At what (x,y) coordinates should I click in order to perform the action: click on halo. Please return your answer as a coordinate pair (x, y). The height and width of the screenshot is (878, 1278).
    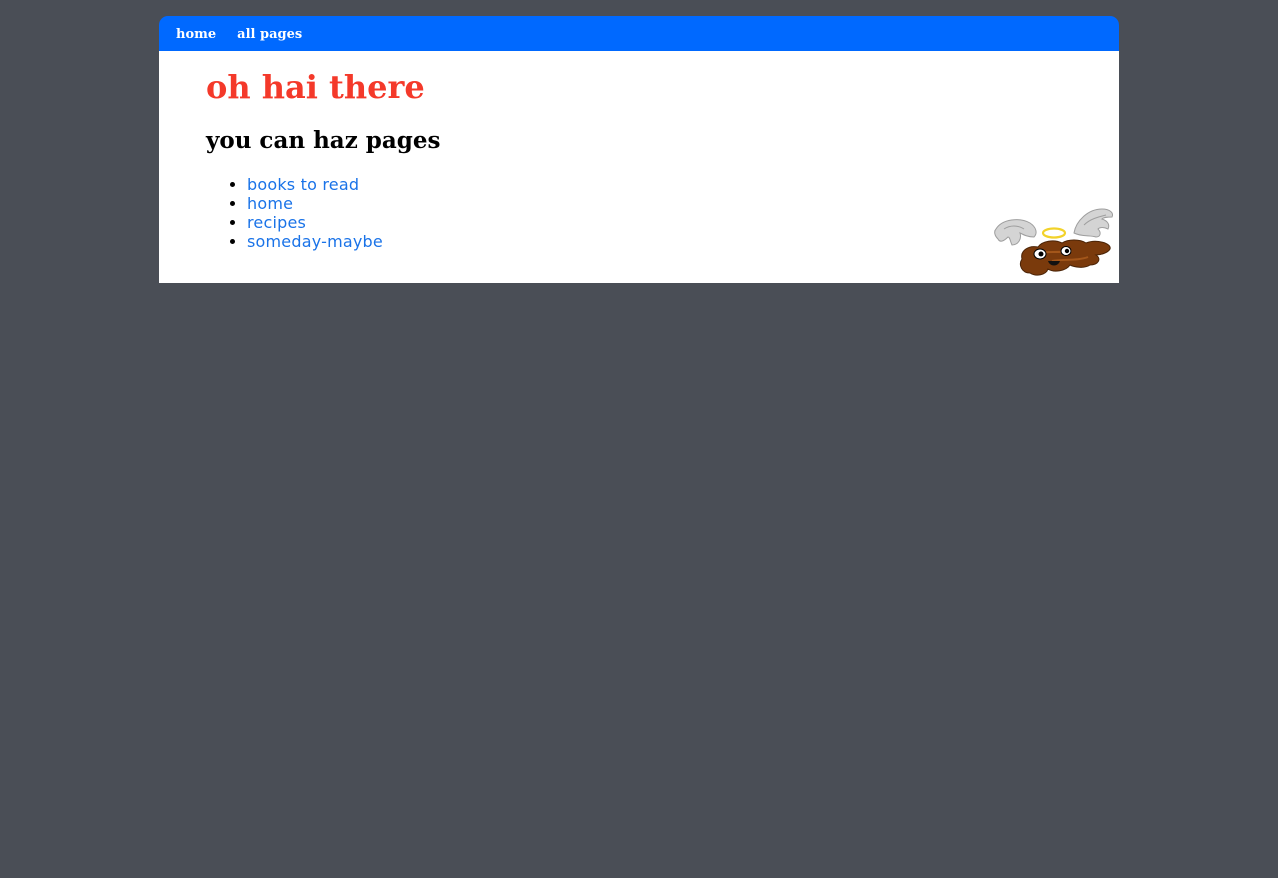
    Looking at the image, I should click on (1054, 233).